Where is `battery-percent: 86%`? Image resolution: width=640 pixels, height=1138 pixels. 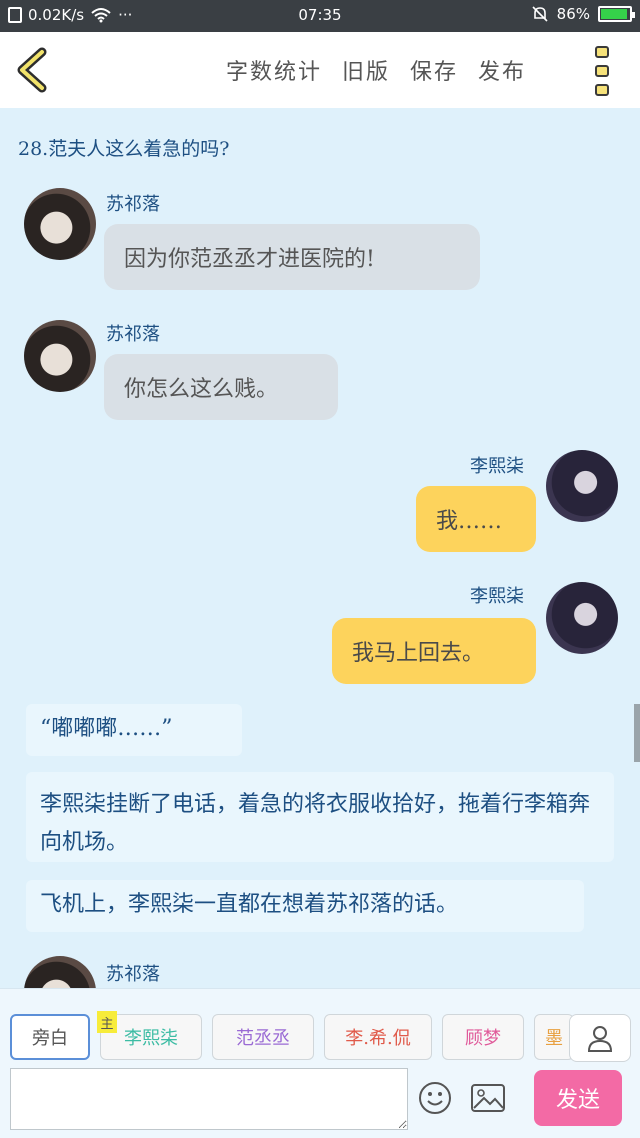
battery-percent: 86% is located at coordinates (573, 14).